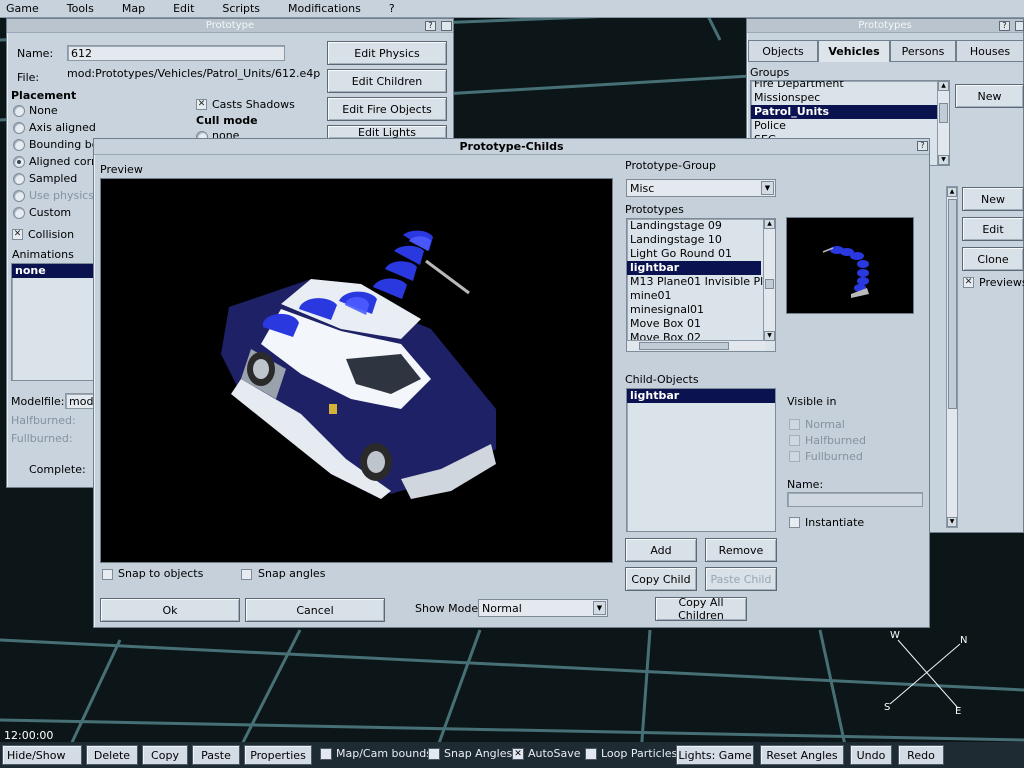  Describe the element at coordinates (17, 234) in the screenshot. I see `collision-checkbox: ✕` at that location.